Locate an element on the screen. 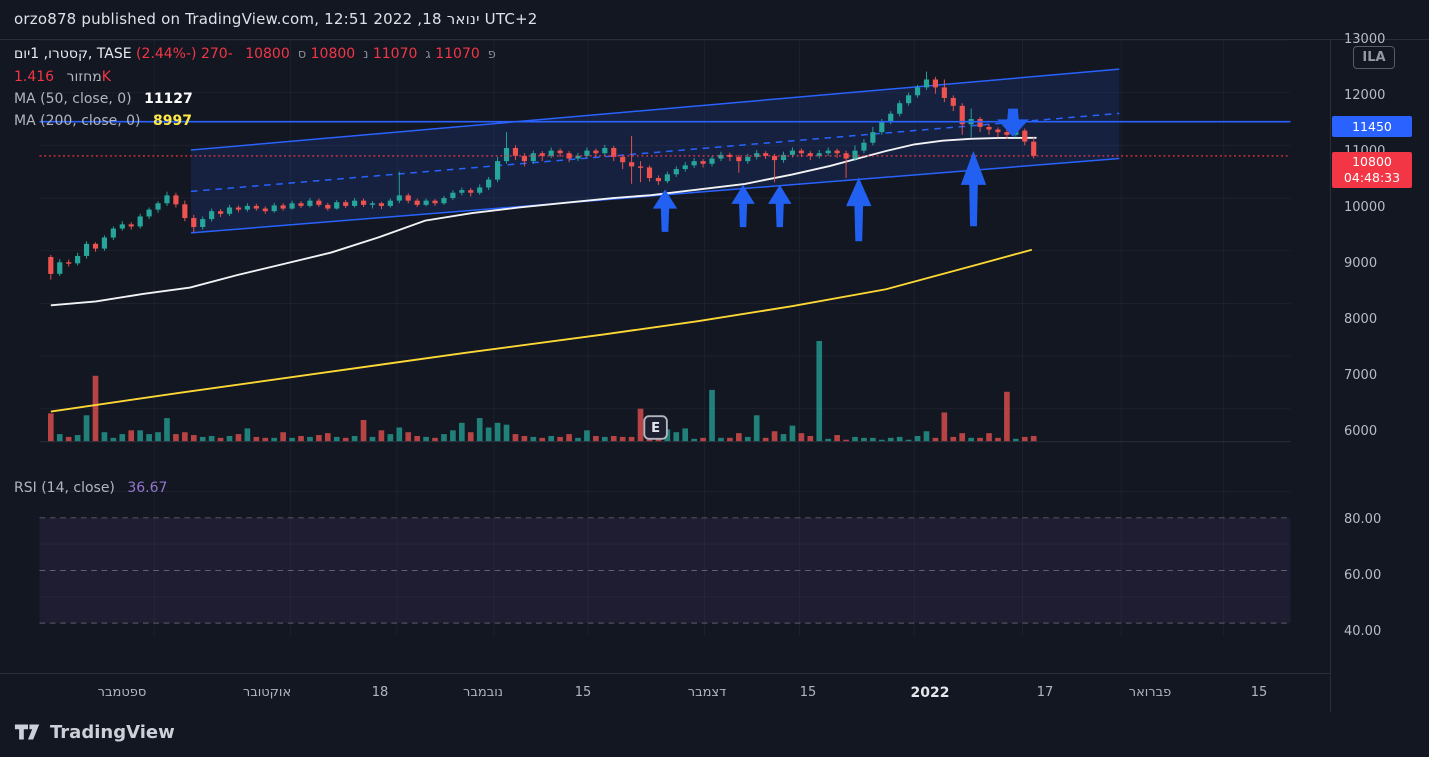 The image size is (1429, 757). tradingview-logo: TradingView is located at coordinates (94, 732).